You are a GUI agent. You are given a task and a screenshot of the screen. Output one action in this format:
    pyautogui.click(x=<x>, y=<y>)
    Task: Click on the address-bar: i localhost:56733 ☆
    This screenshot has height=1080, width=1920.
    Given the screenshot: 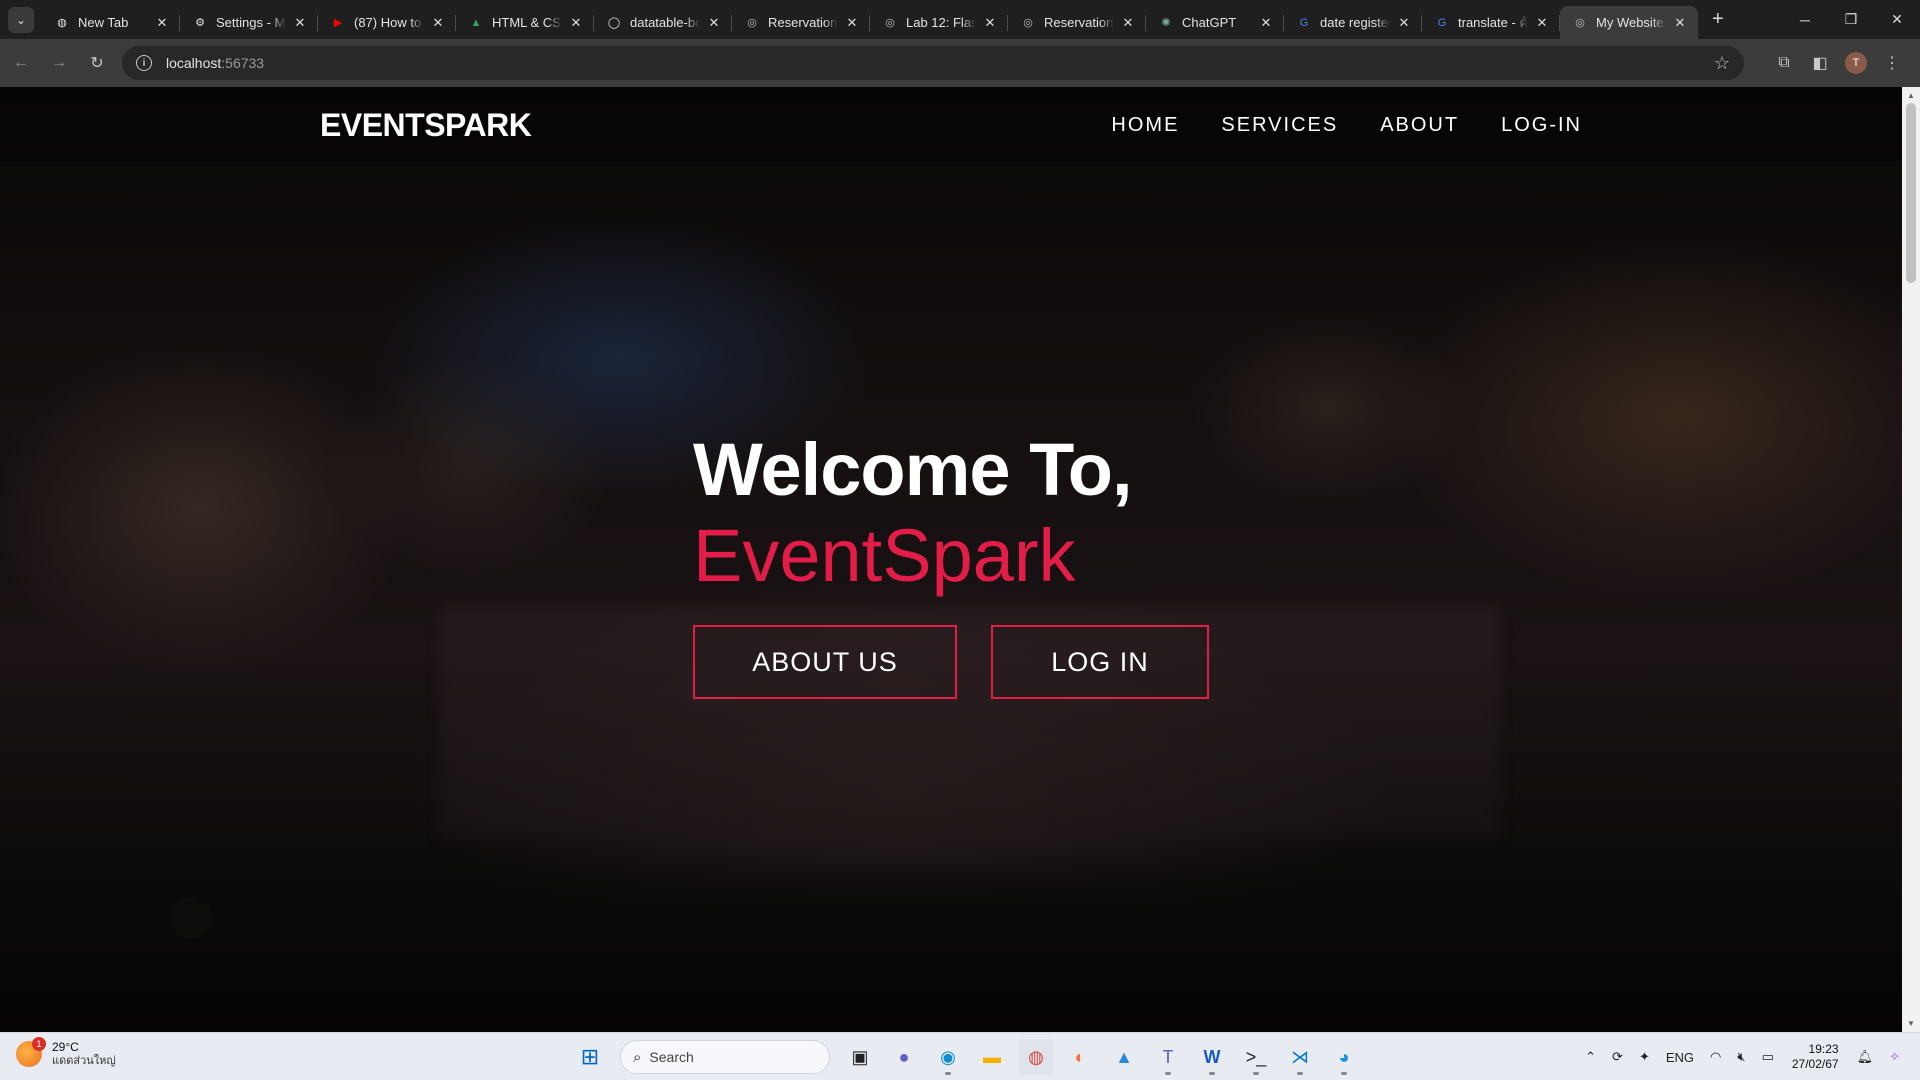 What is the action you would take?
    pyautogui.click(x=933, y=63)
    